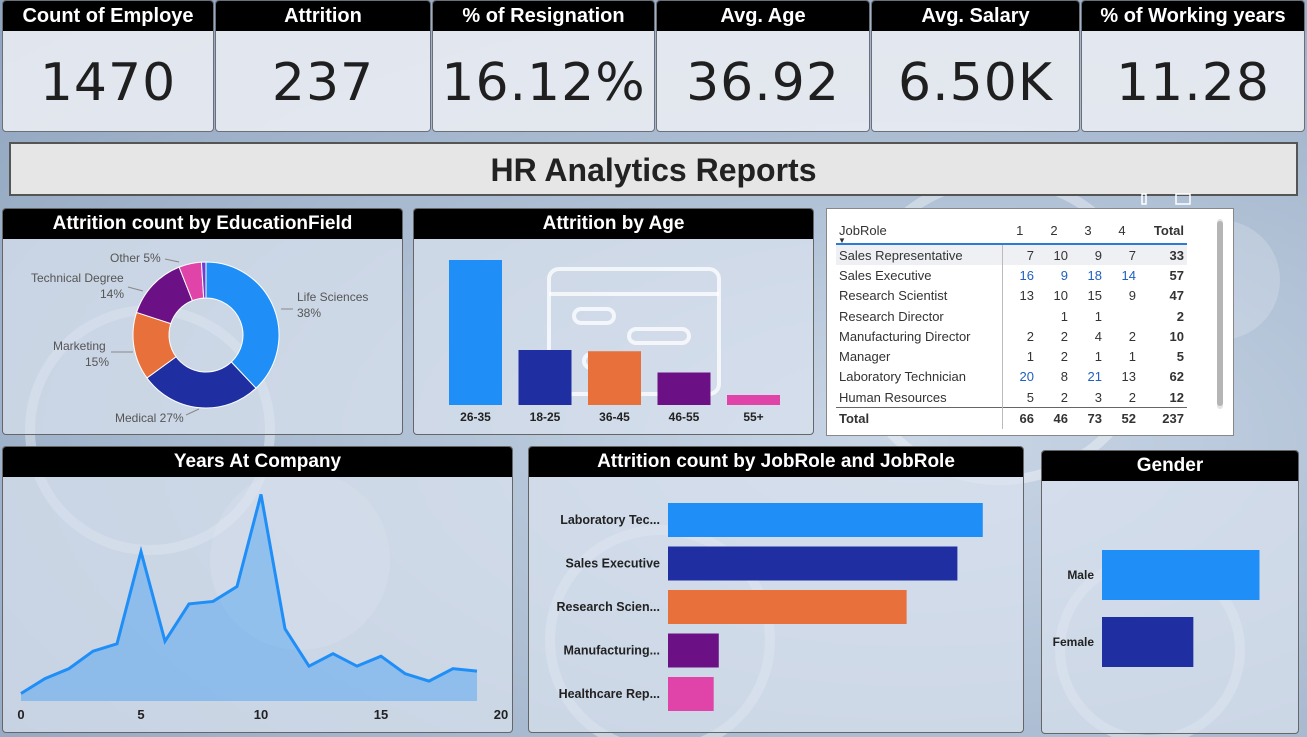  I want to click on table-row: Laboratory Technician 20 8 21 13 62, so click(1011, 377).